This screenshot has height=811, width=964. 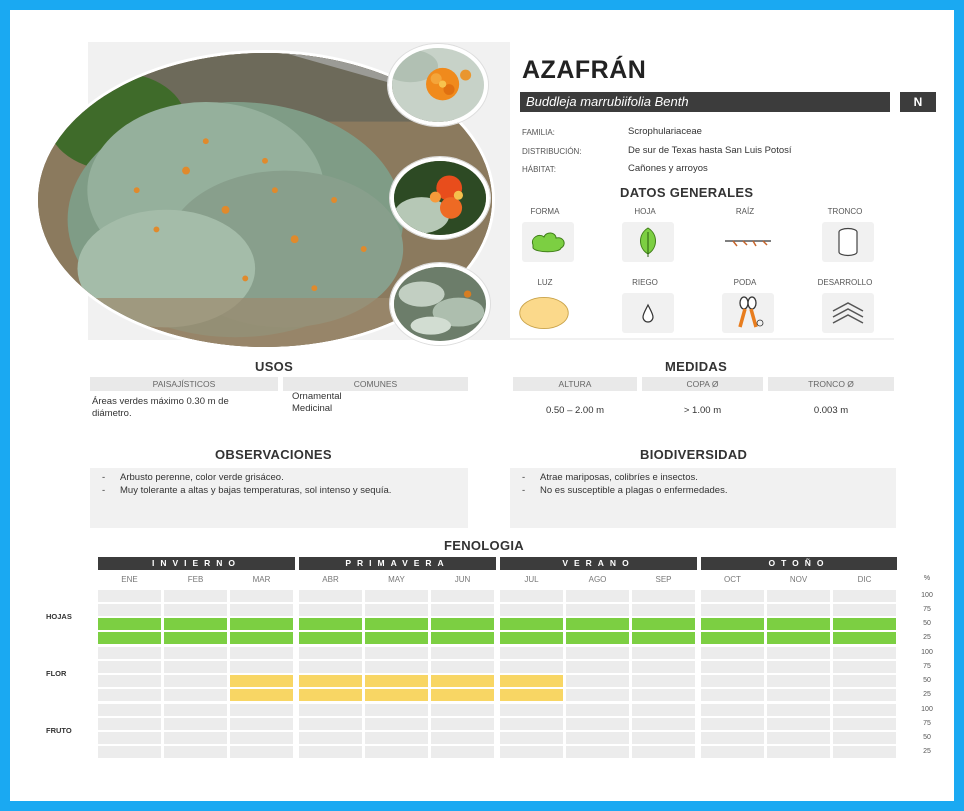 I want to click on month-label-nov: NOV, so click(x=798, y=579).